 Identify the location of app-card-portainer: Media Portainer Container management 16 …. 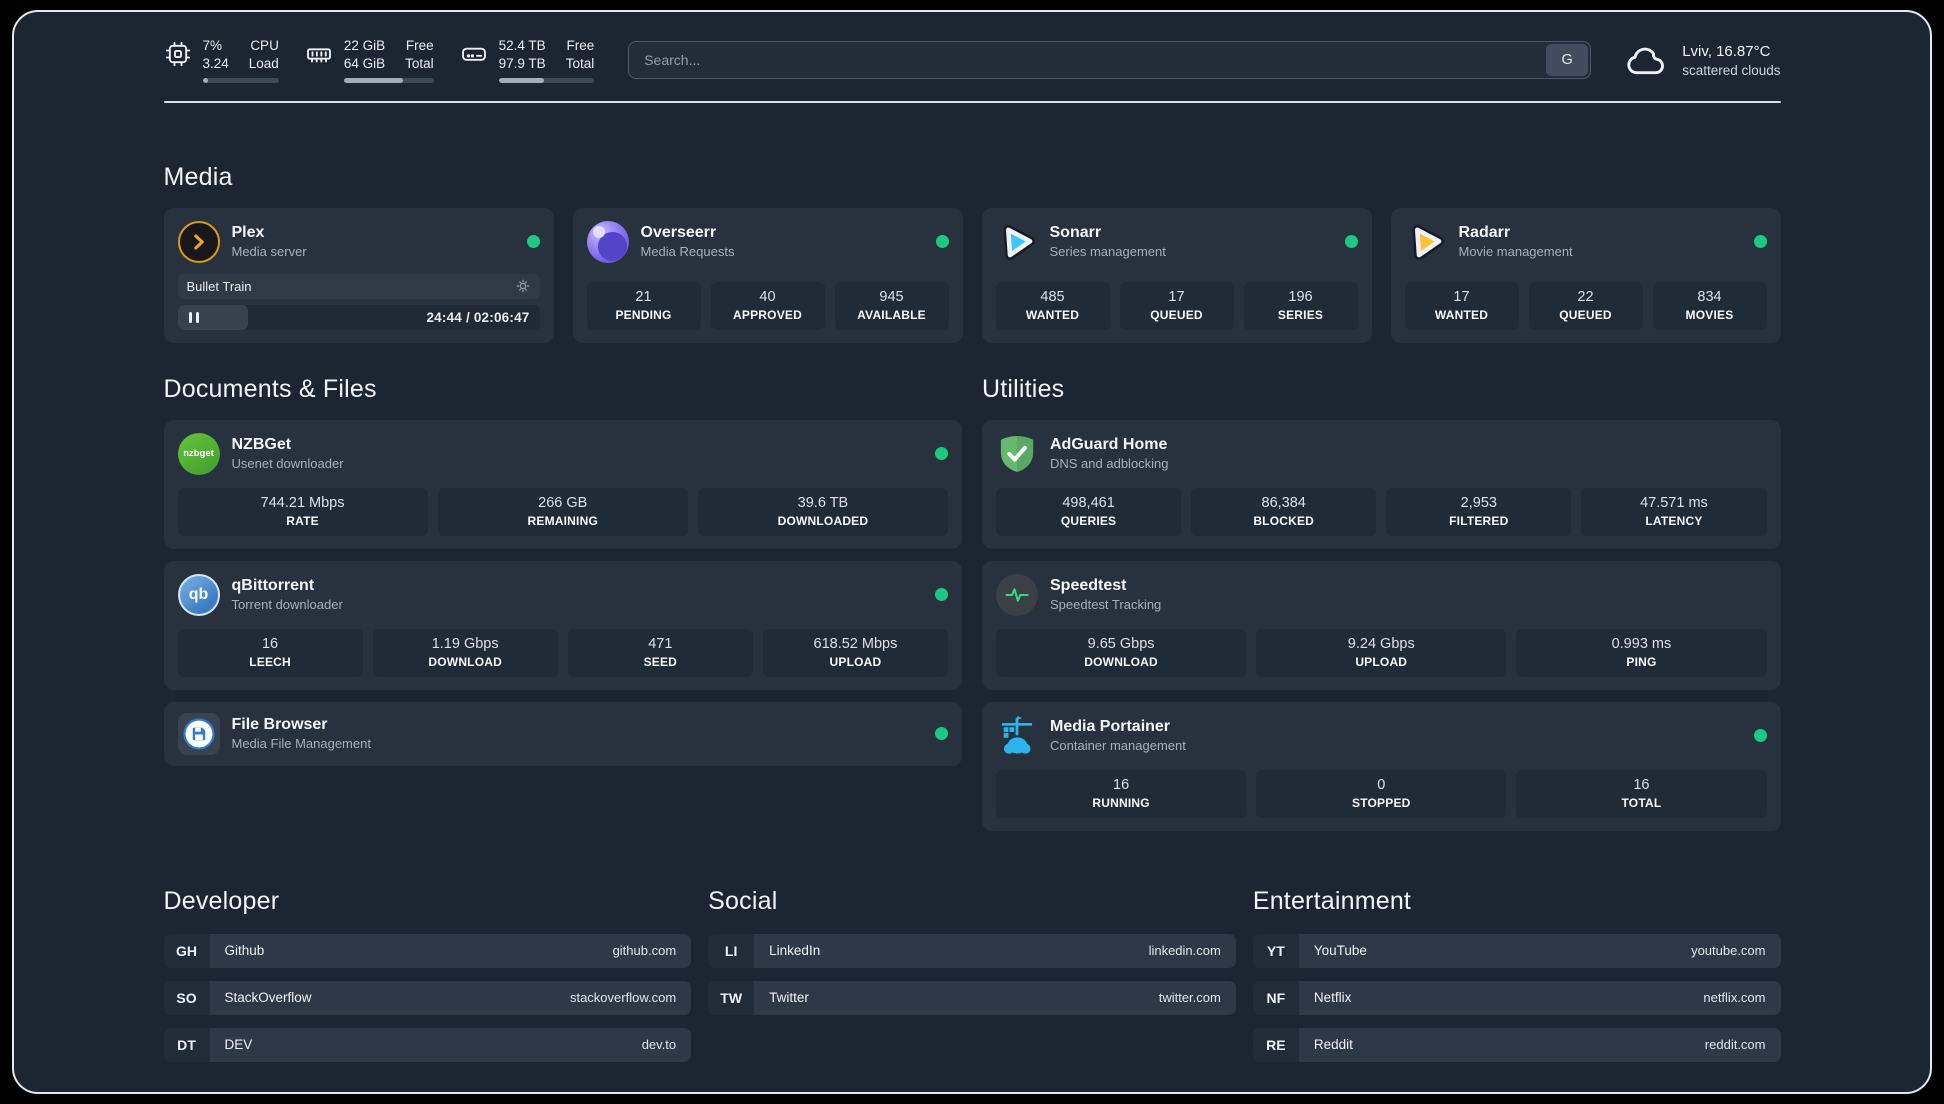
(1381, 766).